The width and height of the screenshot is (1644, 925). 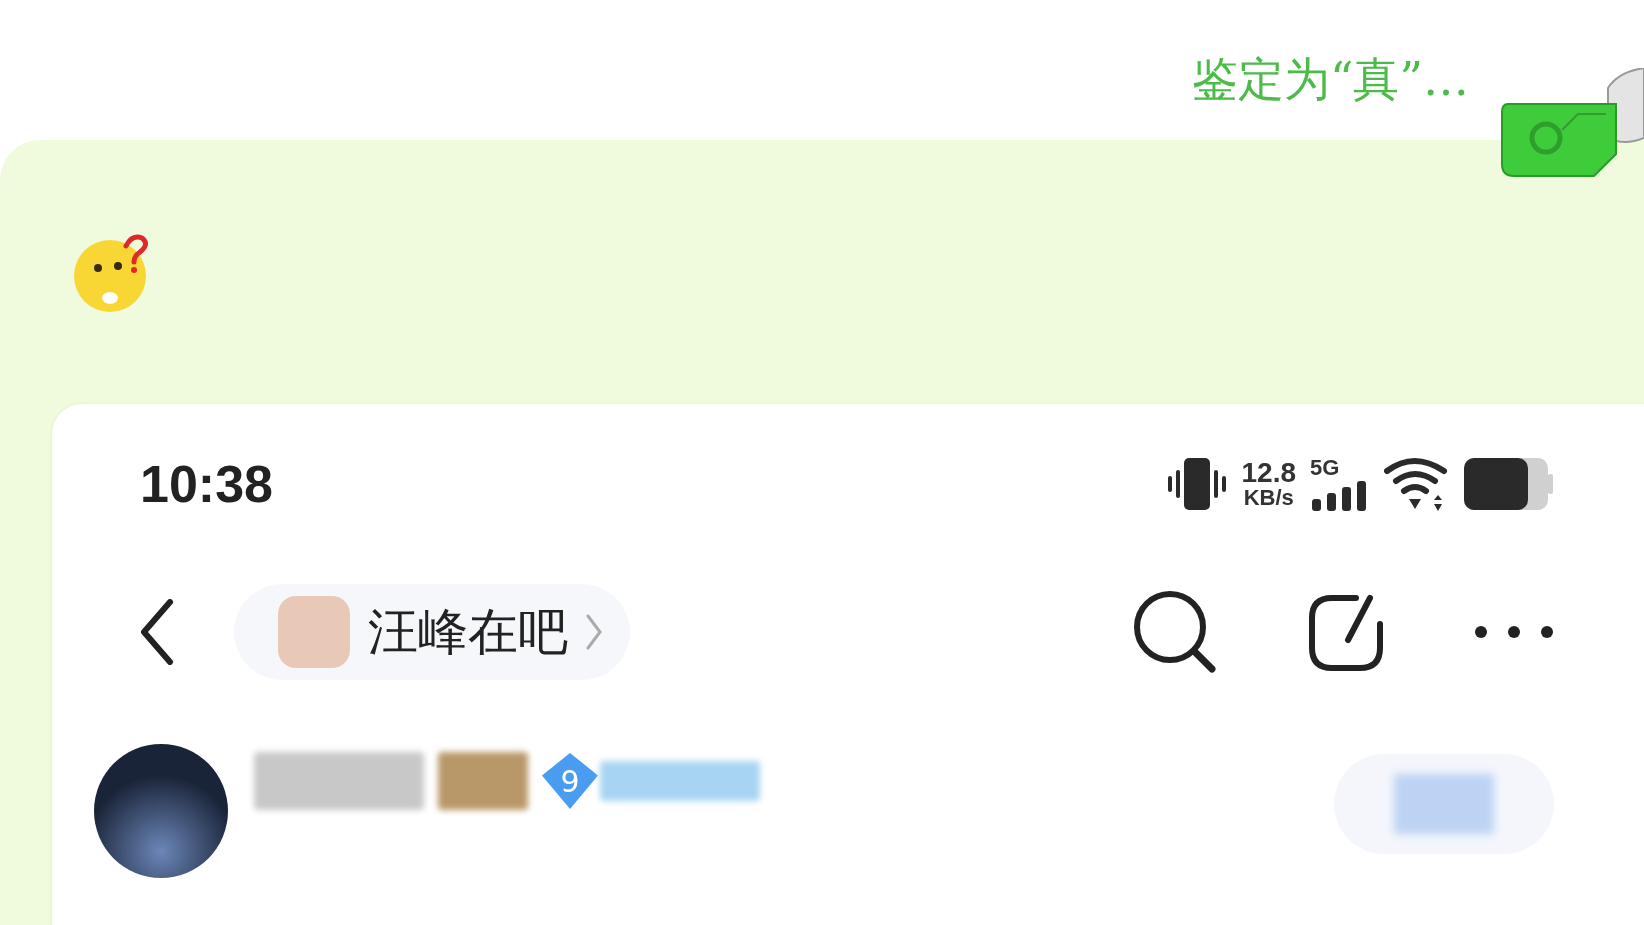 What do you see at coordinates (1196, 484) in the screenshot?
I see `vibrate-icon` at bounding box center [1196, 484].